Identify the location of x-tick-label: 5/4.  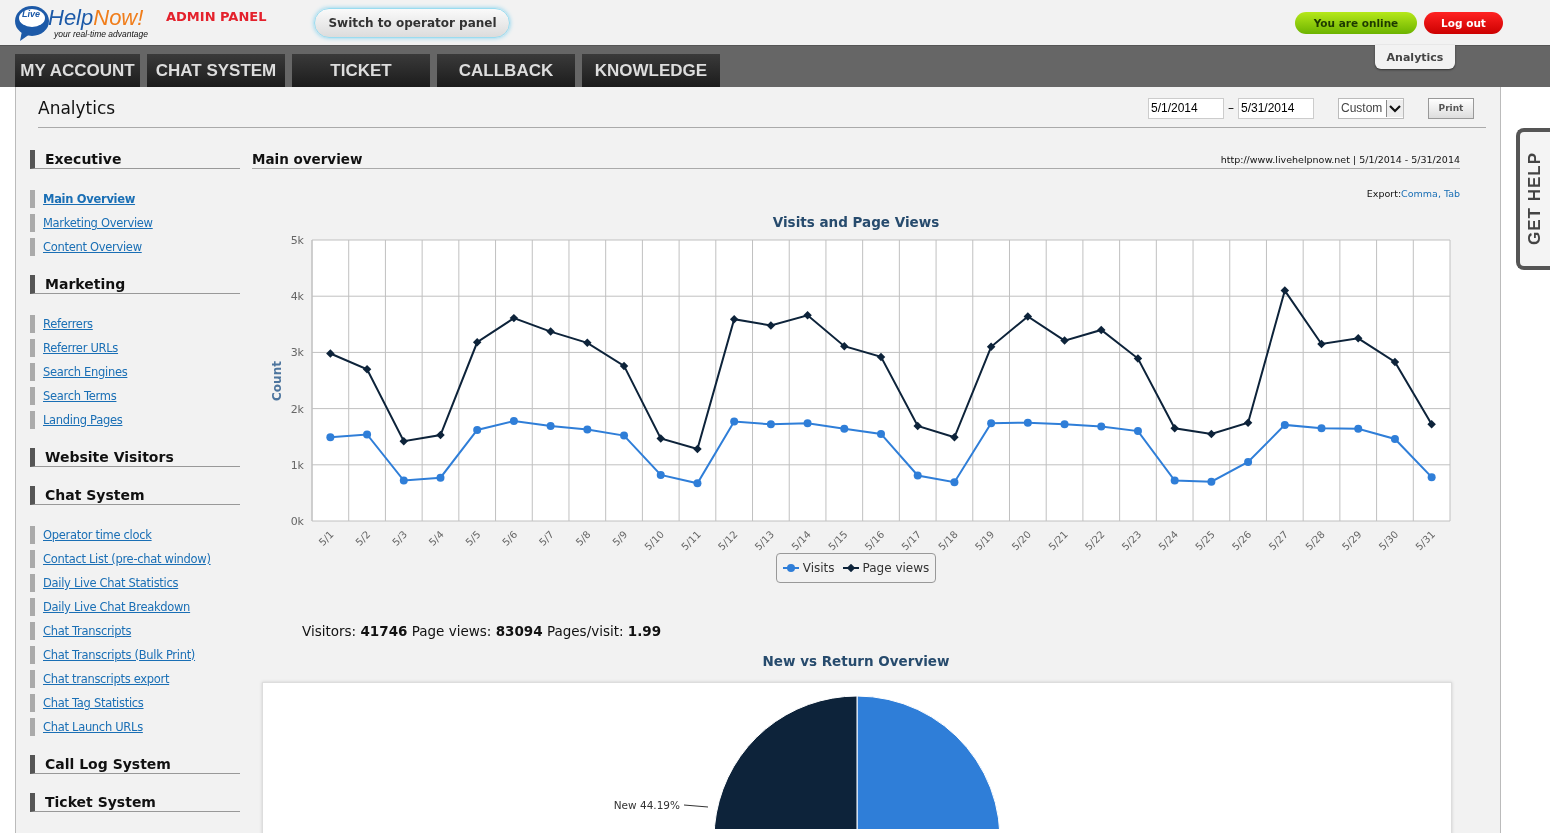
(436, 538).